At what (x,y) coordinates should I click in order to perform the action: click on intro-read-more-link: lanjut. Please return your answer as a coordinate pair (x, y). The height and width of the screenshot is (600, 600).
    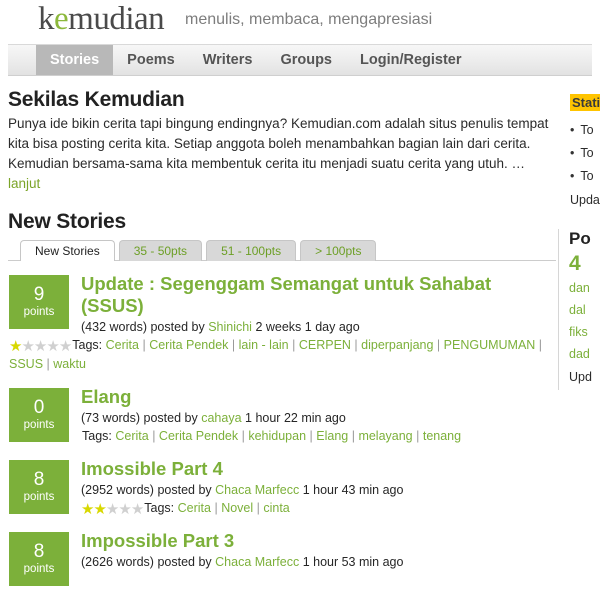
    Looking at the image, I should click on (24, 183).